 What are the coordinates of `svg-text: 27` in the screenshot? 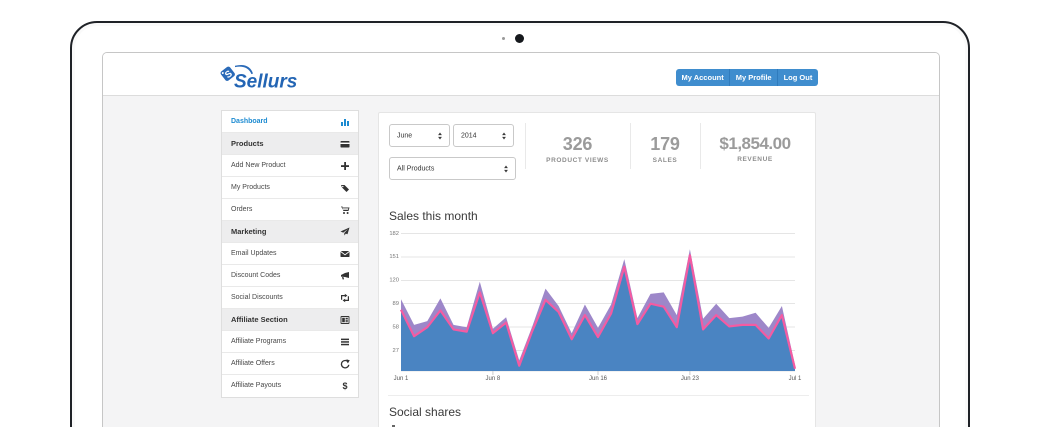 It's located at (396, 351).